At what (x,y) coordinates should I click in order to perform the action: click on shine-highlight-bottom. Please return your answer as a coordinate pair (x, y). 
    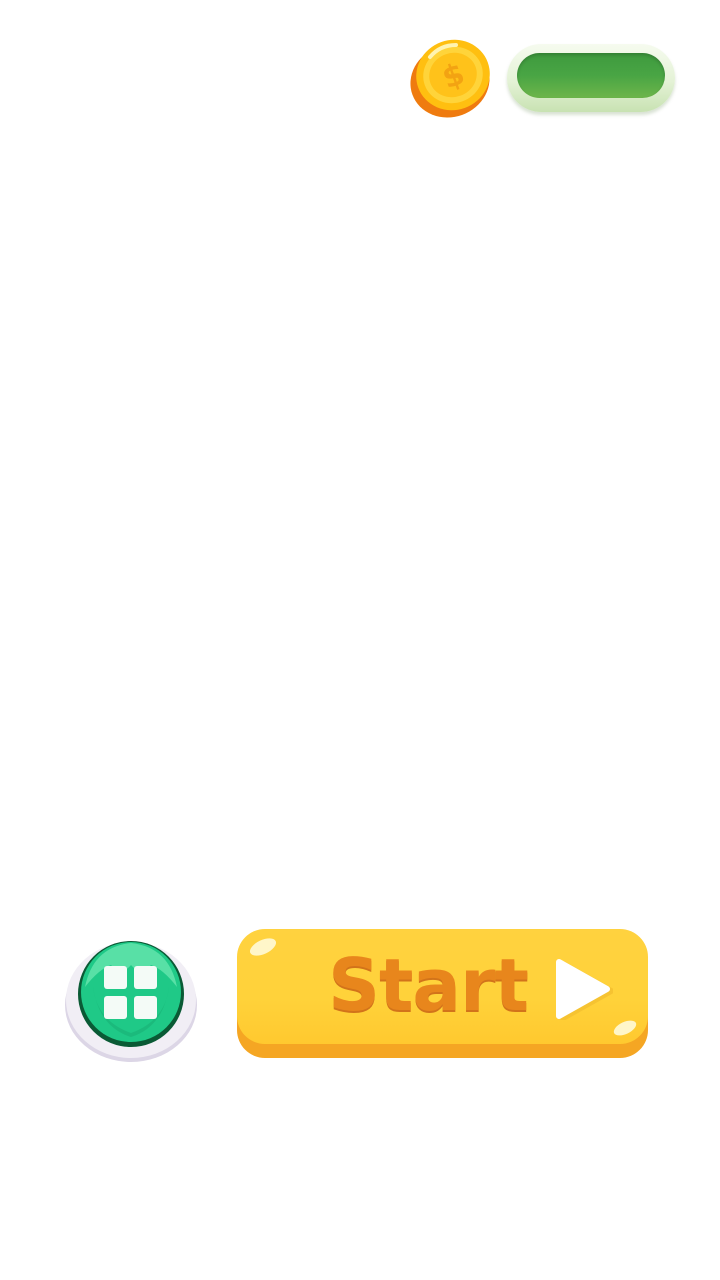
    Looking at the image, I should click on (625, 1028).